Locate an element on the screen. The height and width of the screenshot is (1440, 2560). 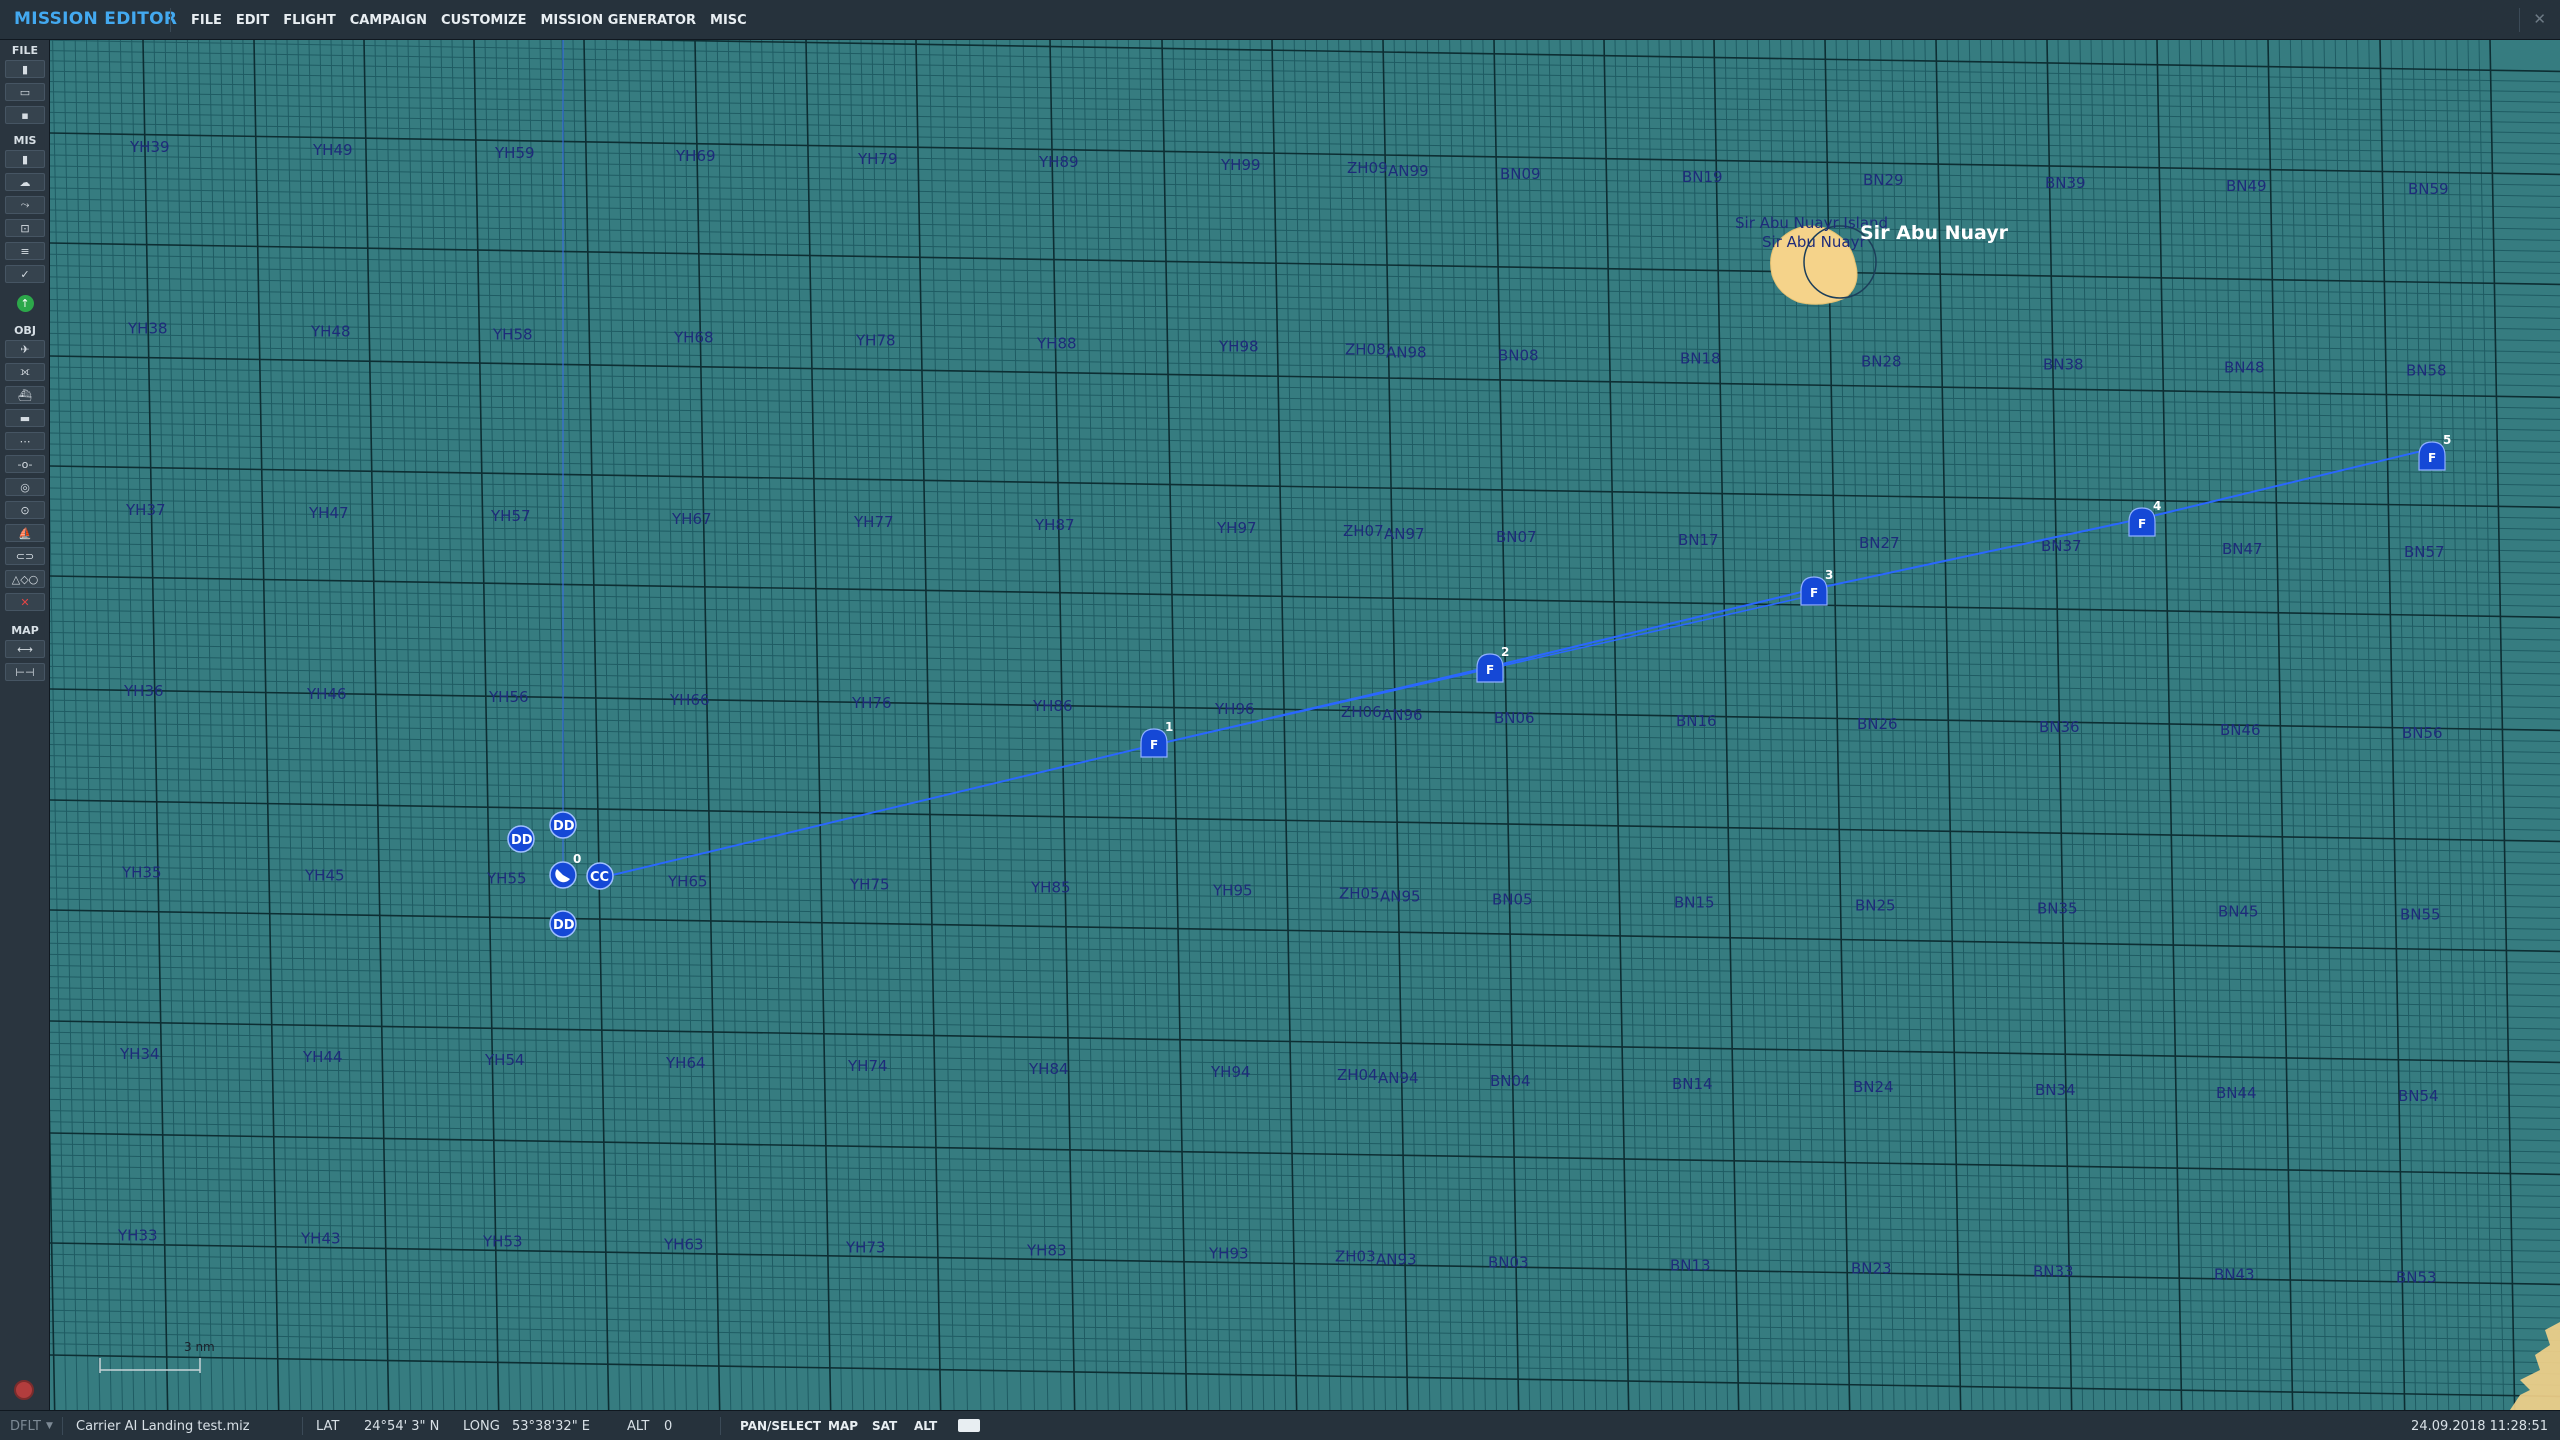
grid-label: YH94 is located at coordinates (1230, 1072).